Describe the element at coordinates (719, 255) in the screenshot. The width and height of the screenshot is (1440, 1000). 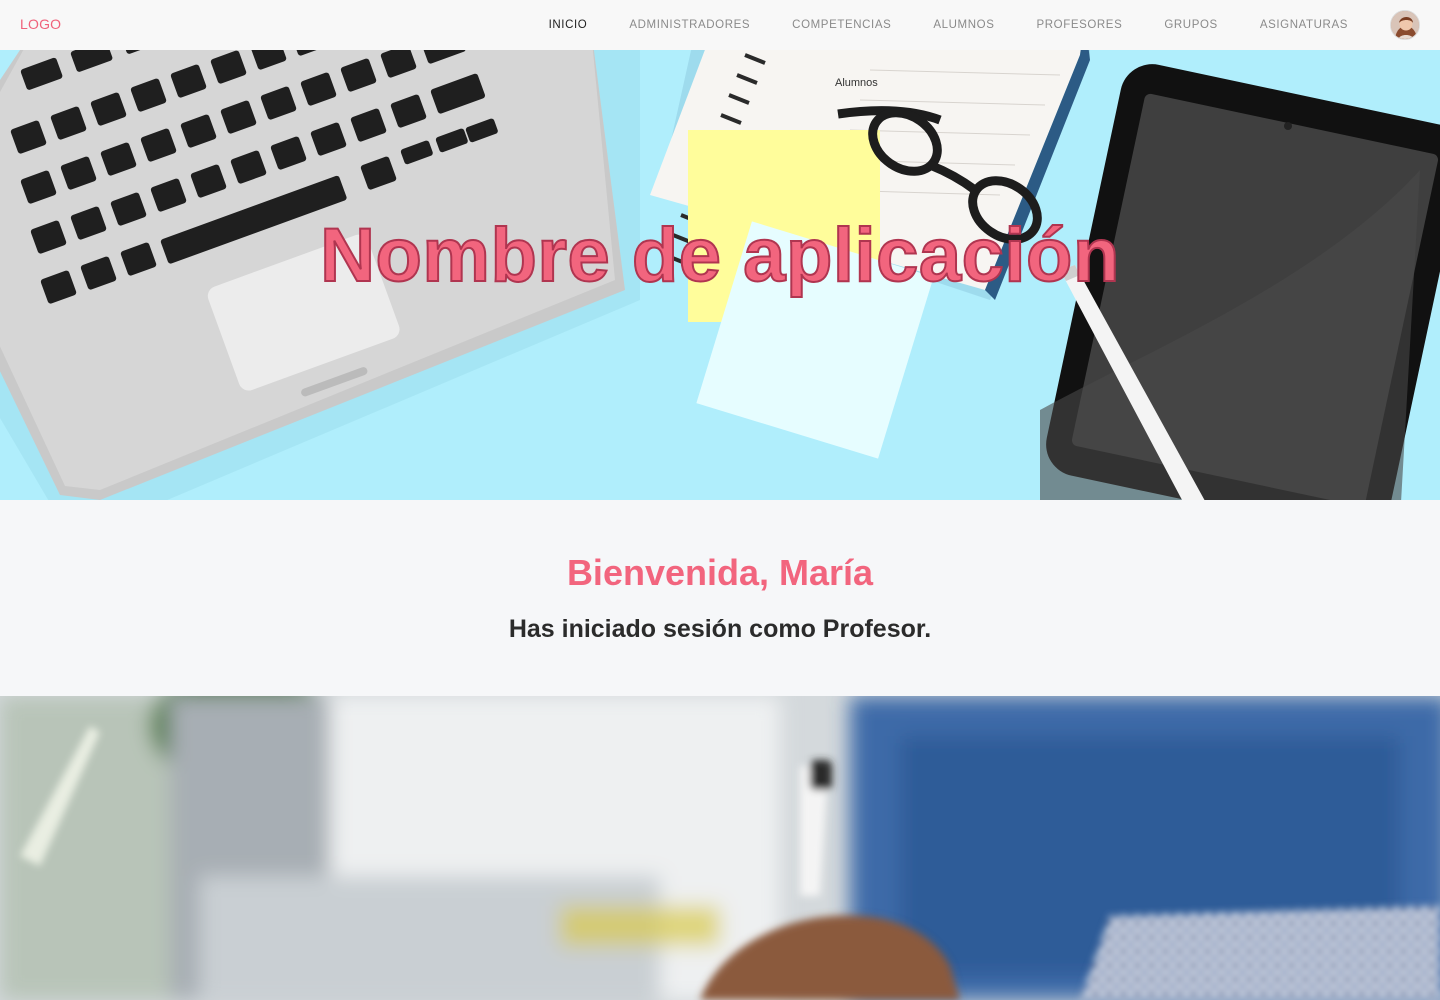
I see `app-name-title: Nombre de aplicación` at that location.